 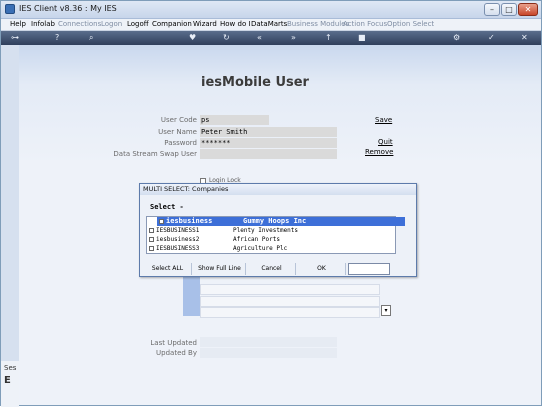 I want to click on last-updated-field, so click(x=268, y=342).